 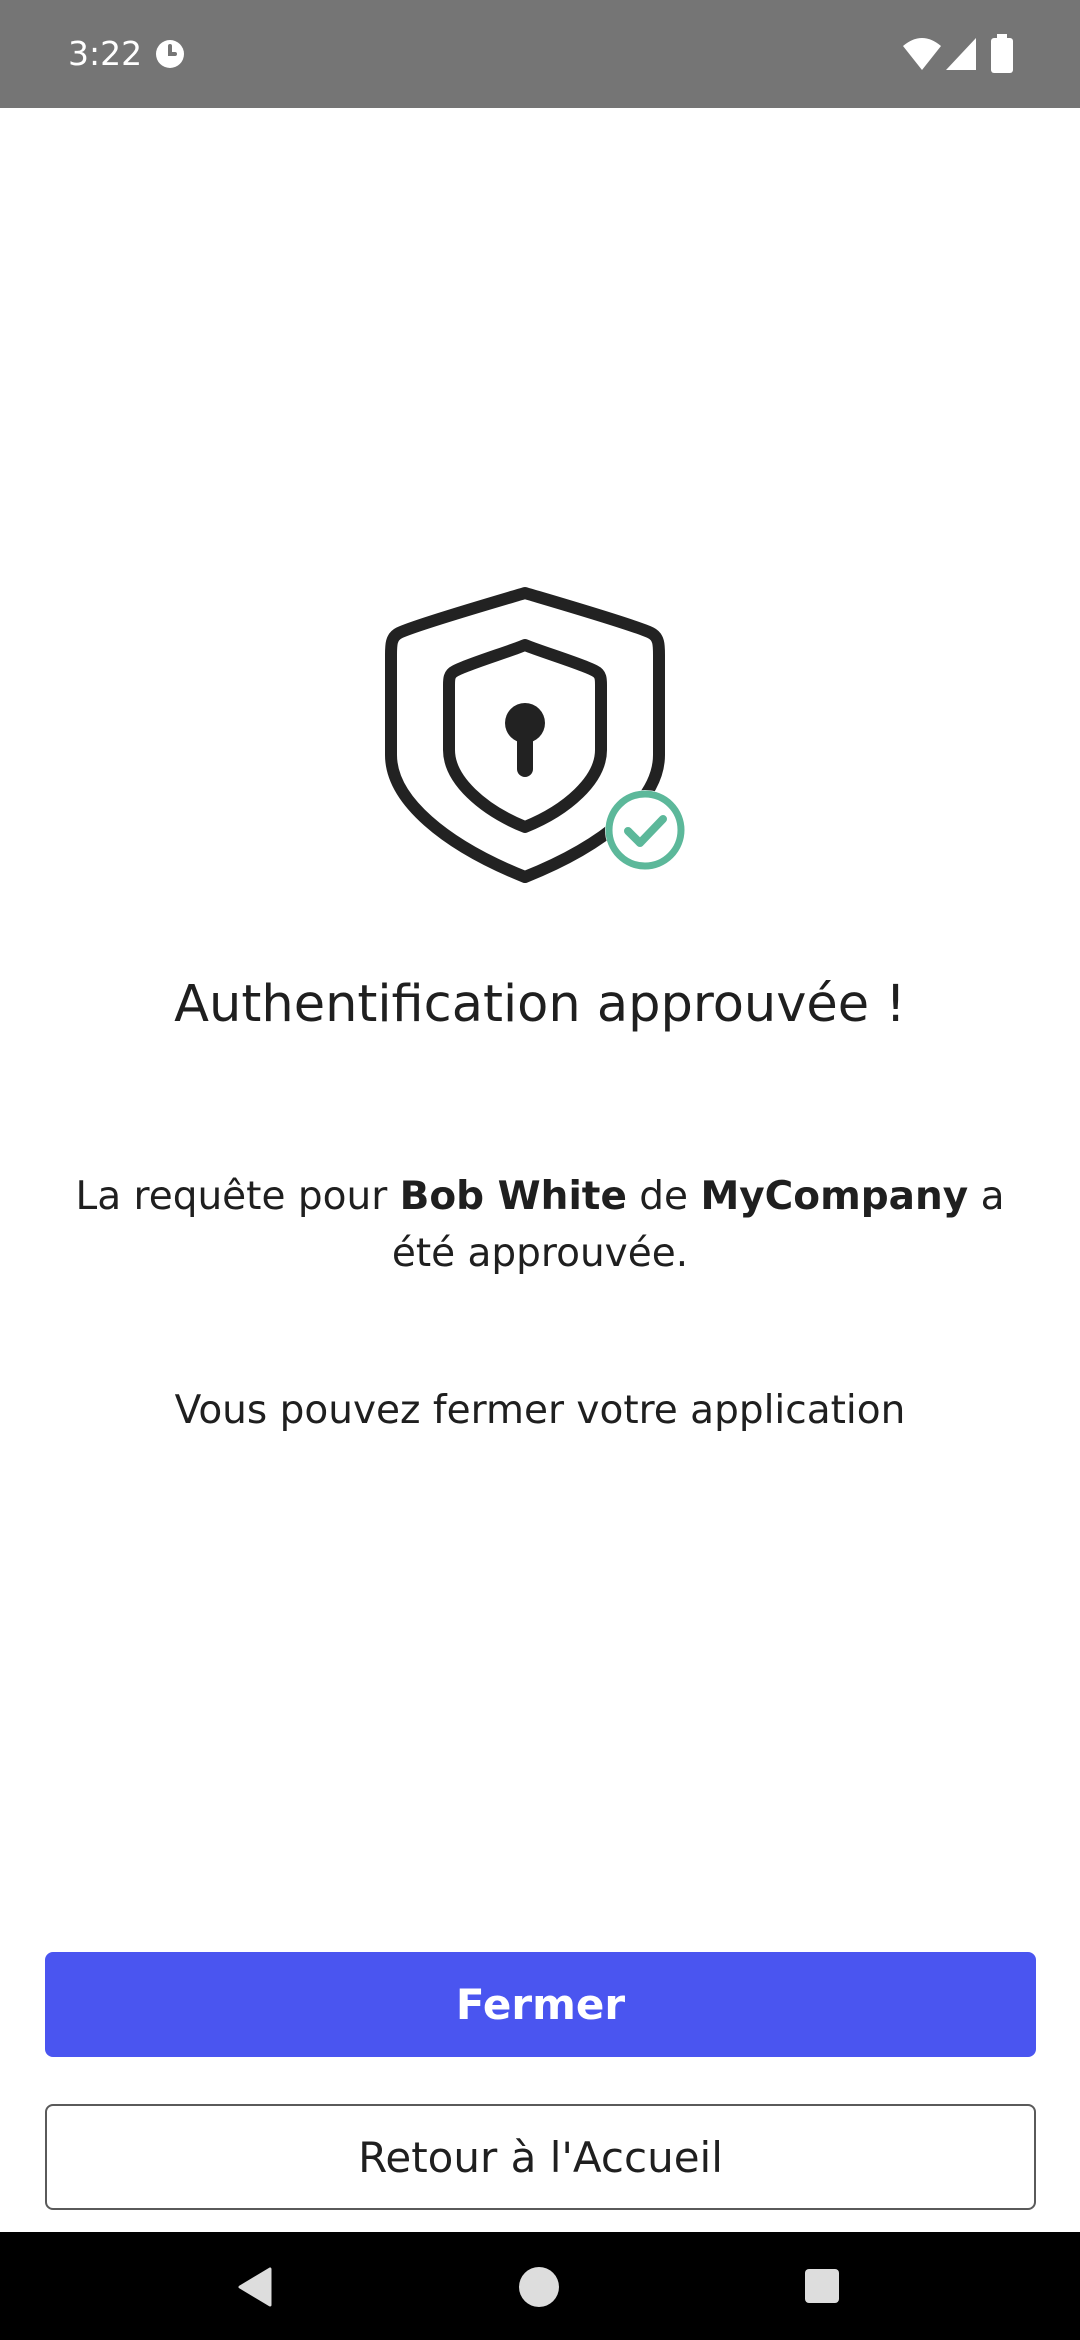 What do you see at coordinates (834, 1196) in the screenshot?
I see `message-company: MyCompany` at bounding box center [834, 1196].